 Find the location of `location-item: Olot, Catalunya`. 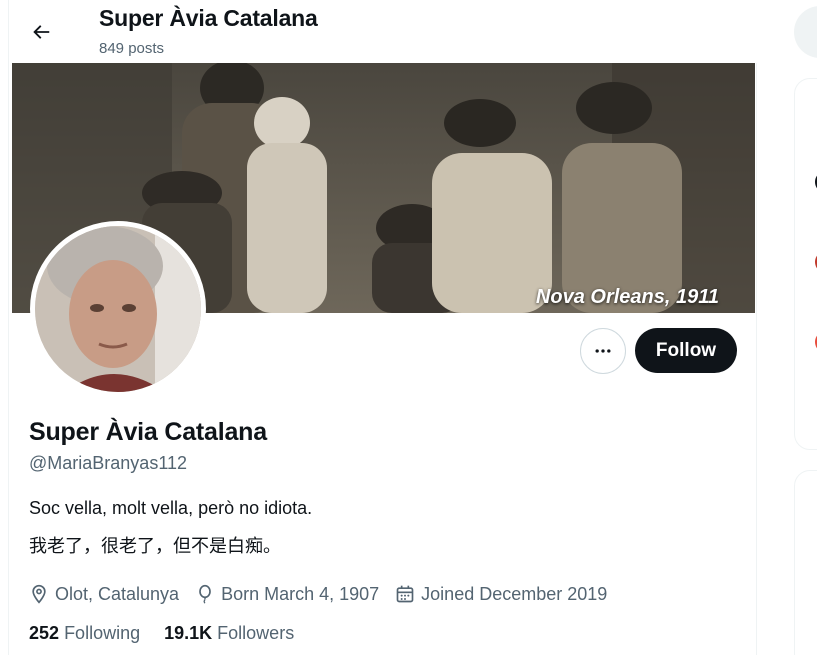

location-item: Olot, Catalunya is located at coordinates (104, 594).